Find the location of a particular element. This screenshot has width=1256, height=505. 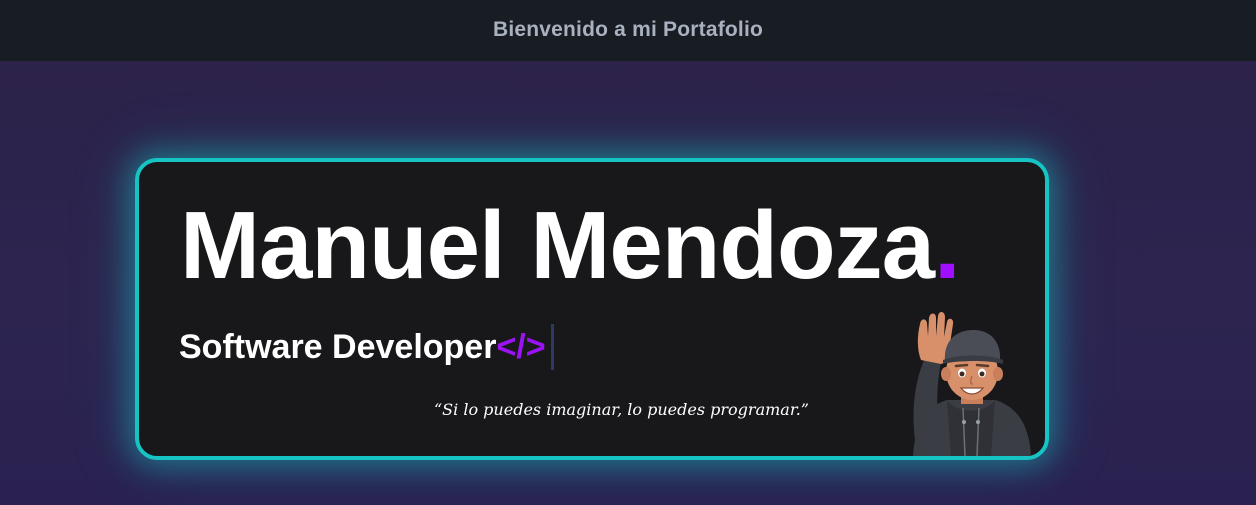

role-text: Software Developer is located at coordinates (338, 347).